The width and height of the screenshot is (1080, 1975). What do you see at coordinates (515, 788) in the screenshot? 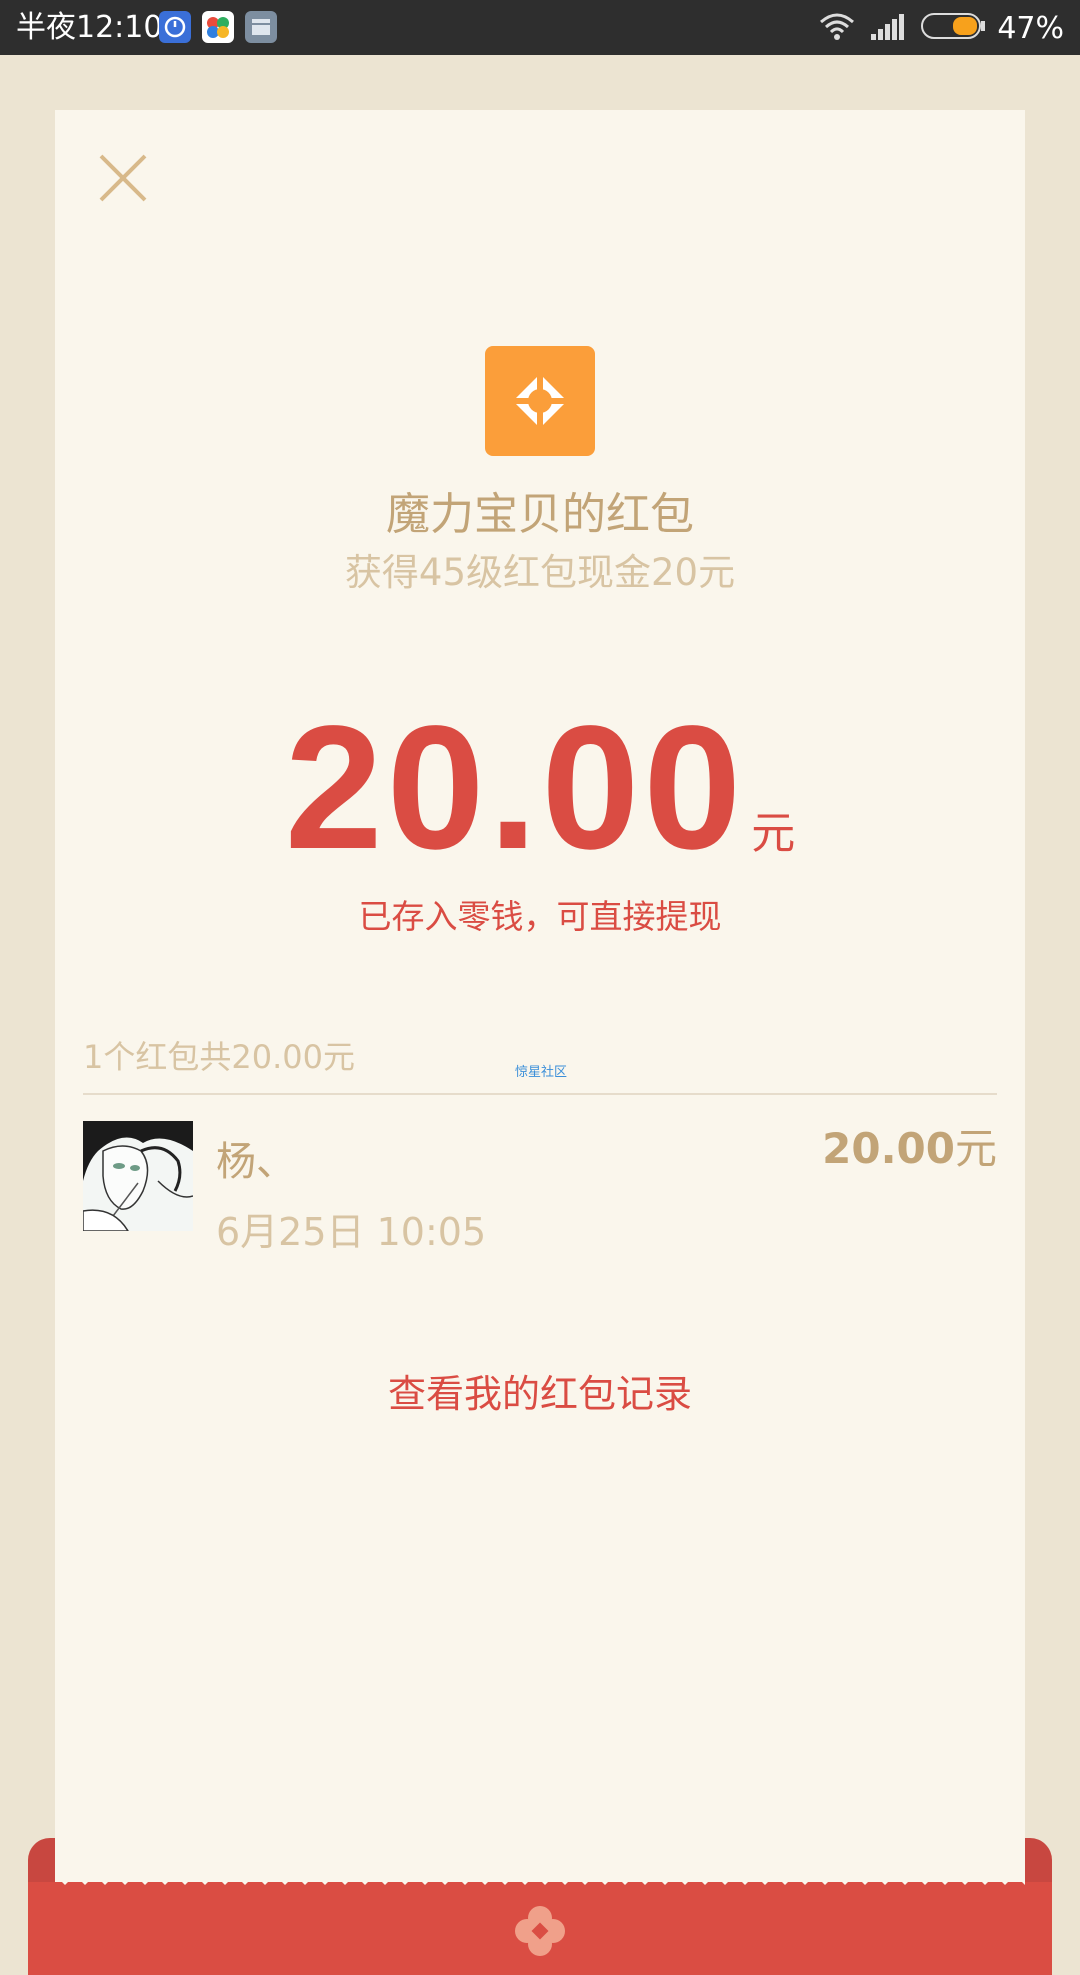
I see `amount-value: 20.00` at bounding box center [515, 788].